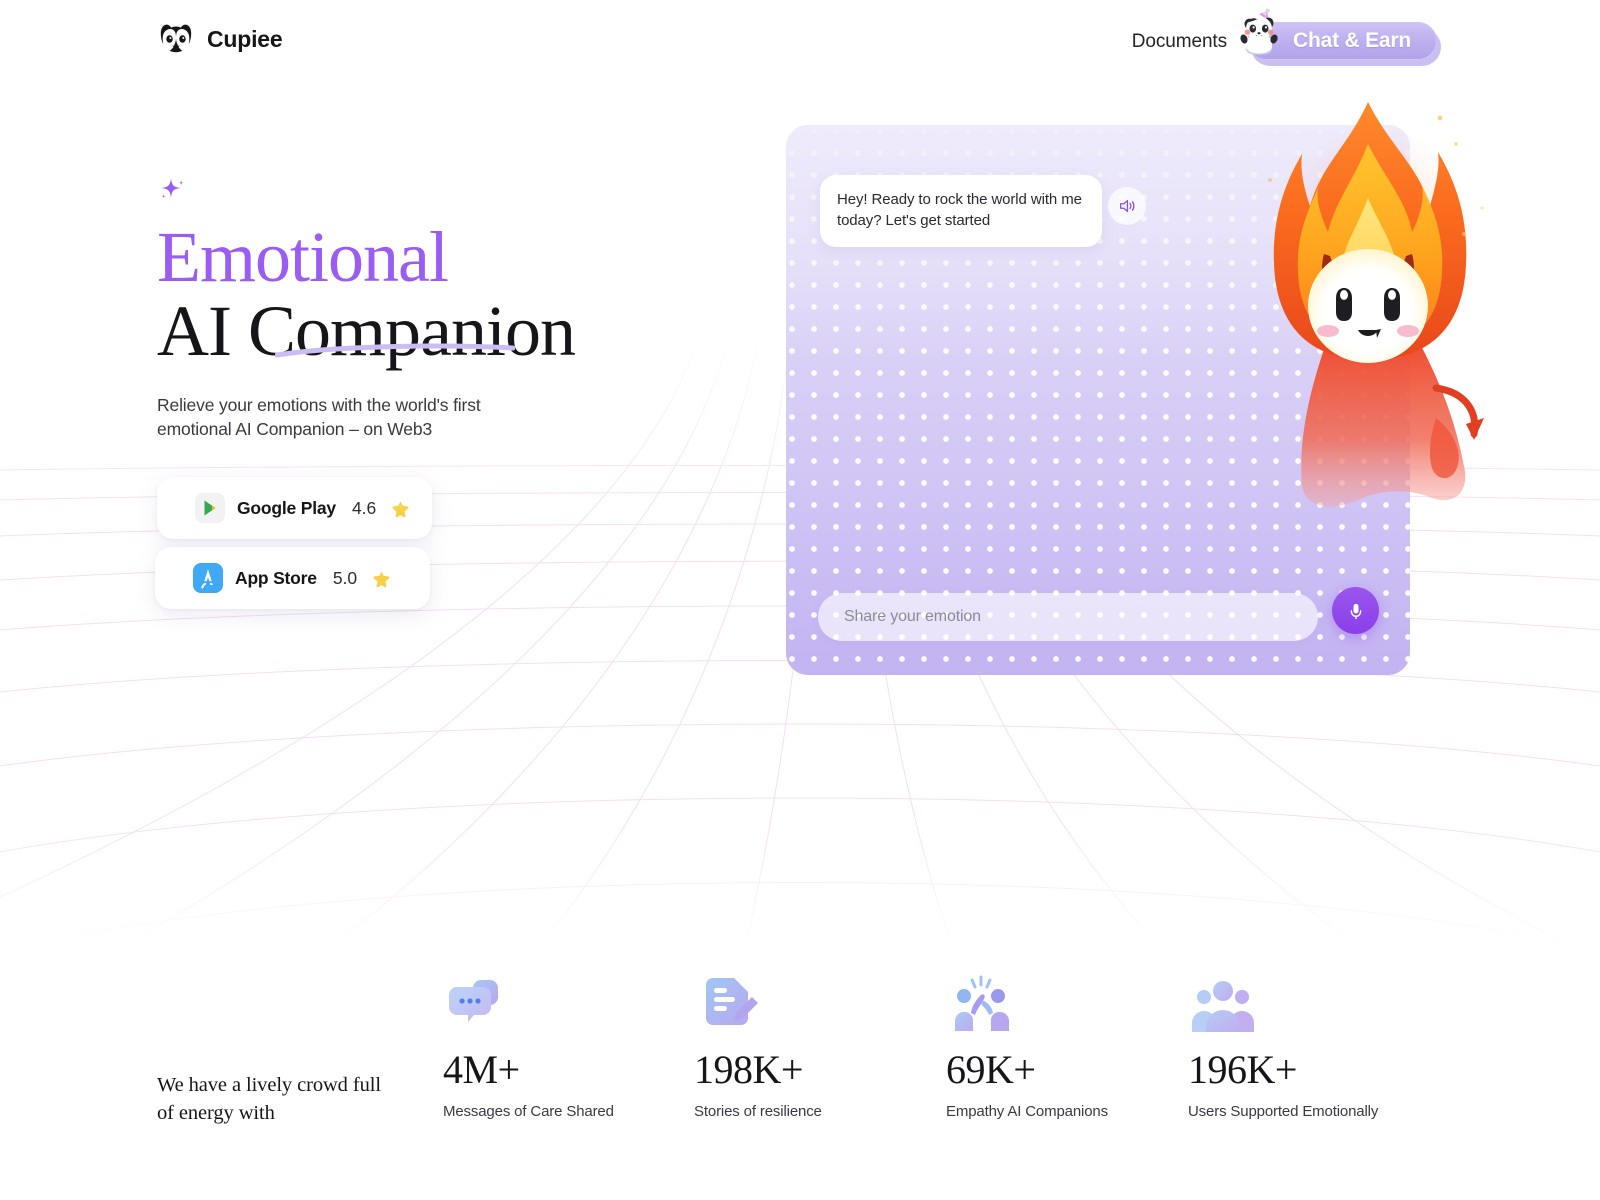 Image resolution: width=1600 pixels, height=1200 pixels. Describe the element at coordinates (1261, 34) in the screenshot. I see `panda-party-mascot-icon` at that location.